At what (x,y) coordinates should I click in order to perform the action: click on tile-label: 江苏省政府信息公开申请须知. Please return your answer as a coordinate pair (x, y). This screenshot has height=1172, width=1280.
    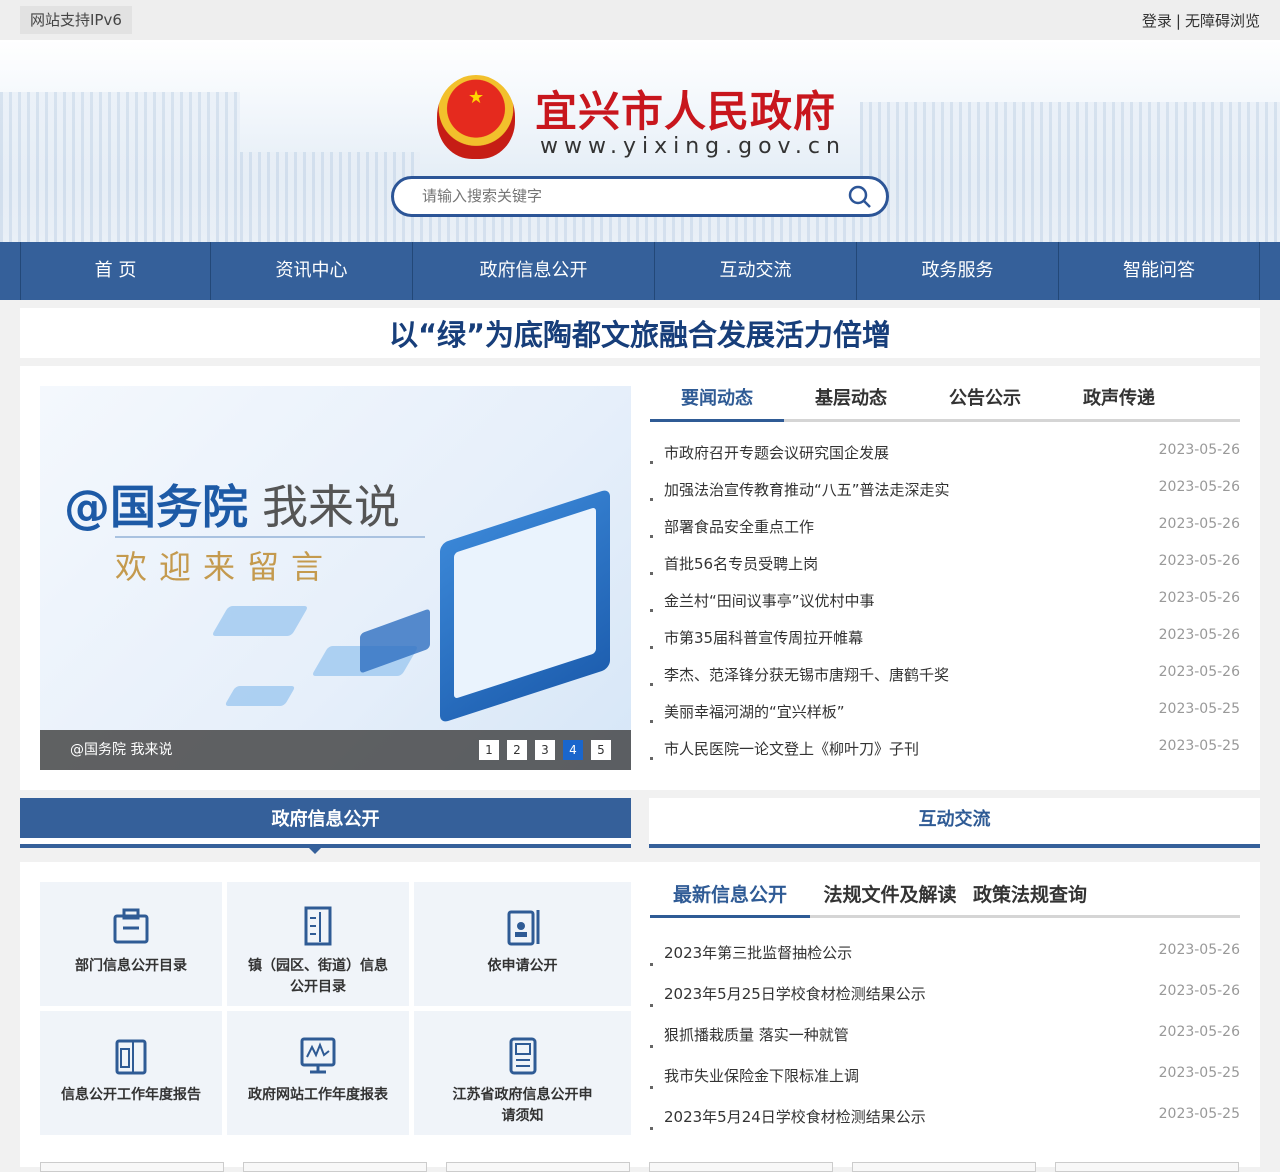
    Looking at the image, I should click on (522, 1105).